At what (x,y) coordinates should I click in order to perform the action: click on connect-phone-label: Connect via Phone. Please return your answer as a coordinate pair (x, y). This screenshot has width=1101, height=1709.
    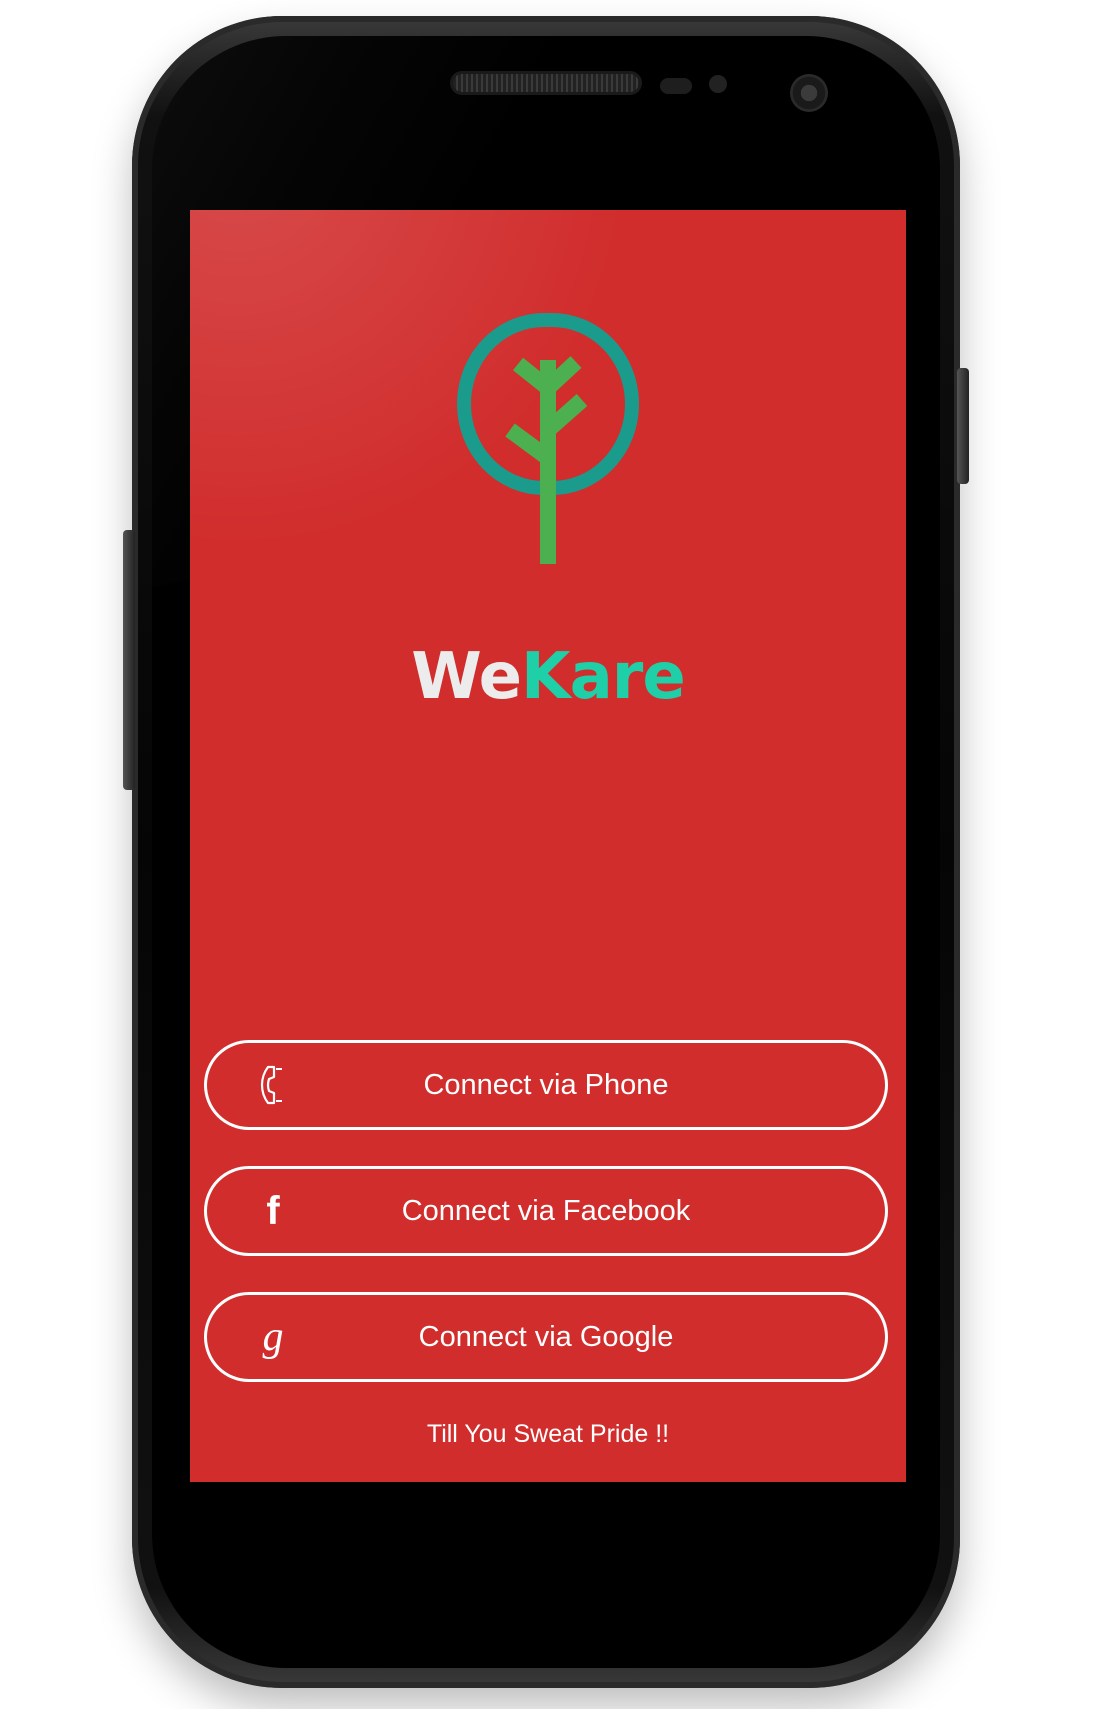
    Looking at the image, I should click on (546, 1084).